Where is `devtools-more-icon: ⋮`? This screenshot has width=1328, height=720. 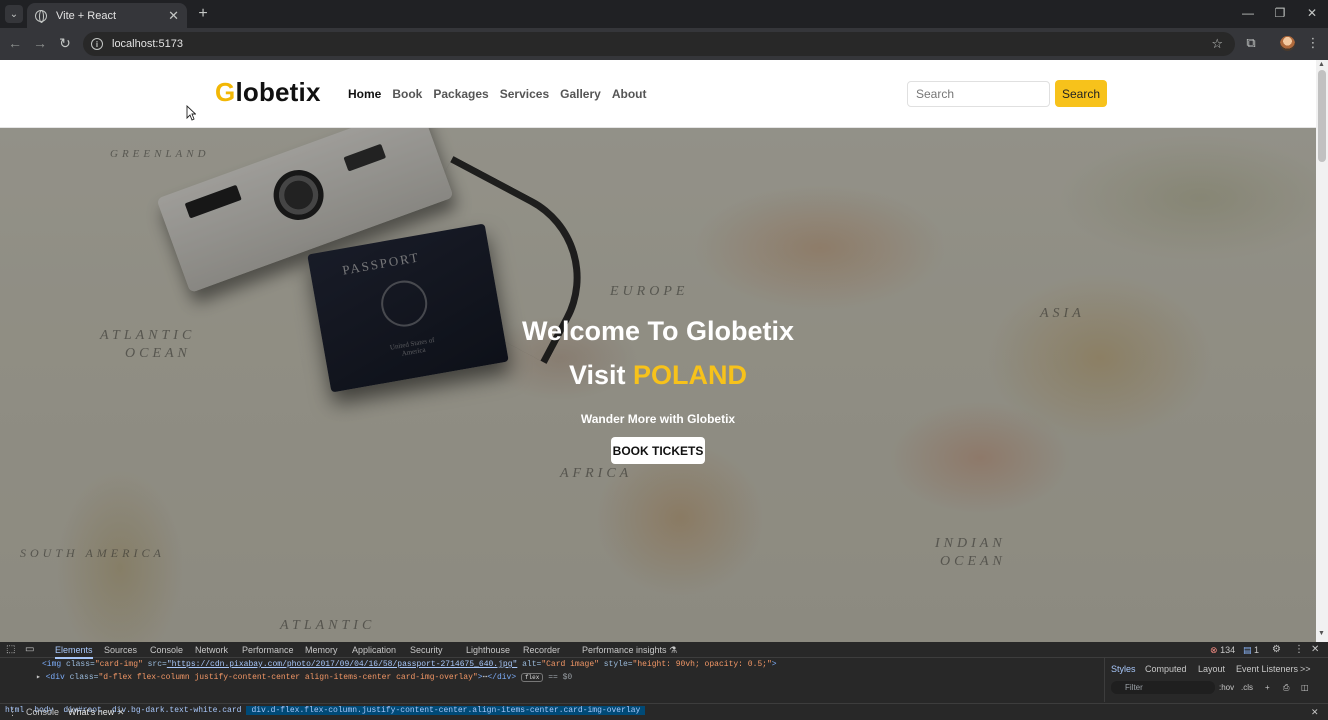 devtools-more-icon: ⋮ is located at coordinates (1299, 649).